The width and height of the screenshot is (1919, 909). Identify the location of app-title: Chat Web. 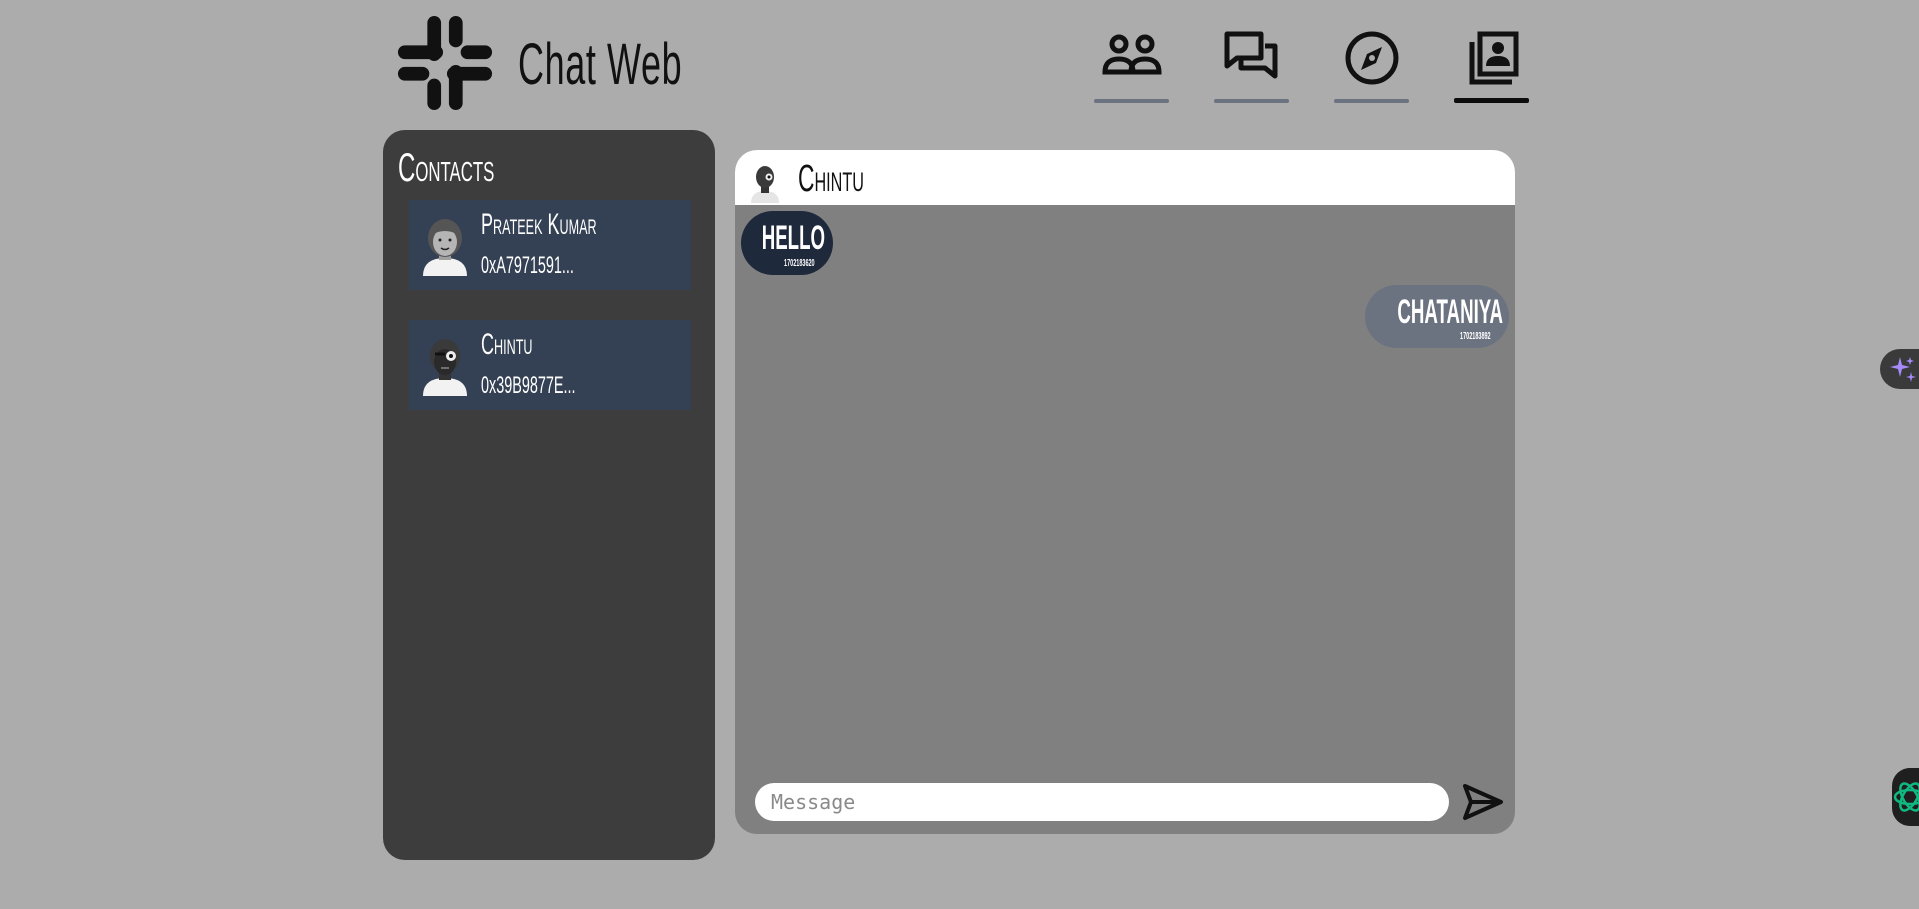
(600, 64).